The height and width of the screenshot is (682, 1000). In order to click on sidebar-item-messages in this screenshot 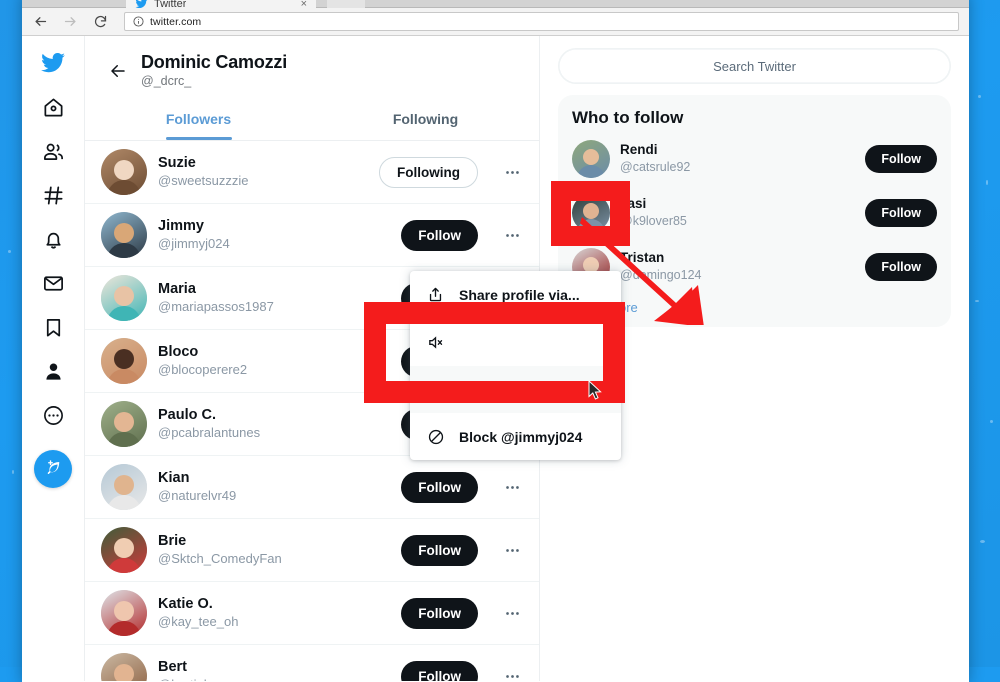, I will do `click(53, 283)`.